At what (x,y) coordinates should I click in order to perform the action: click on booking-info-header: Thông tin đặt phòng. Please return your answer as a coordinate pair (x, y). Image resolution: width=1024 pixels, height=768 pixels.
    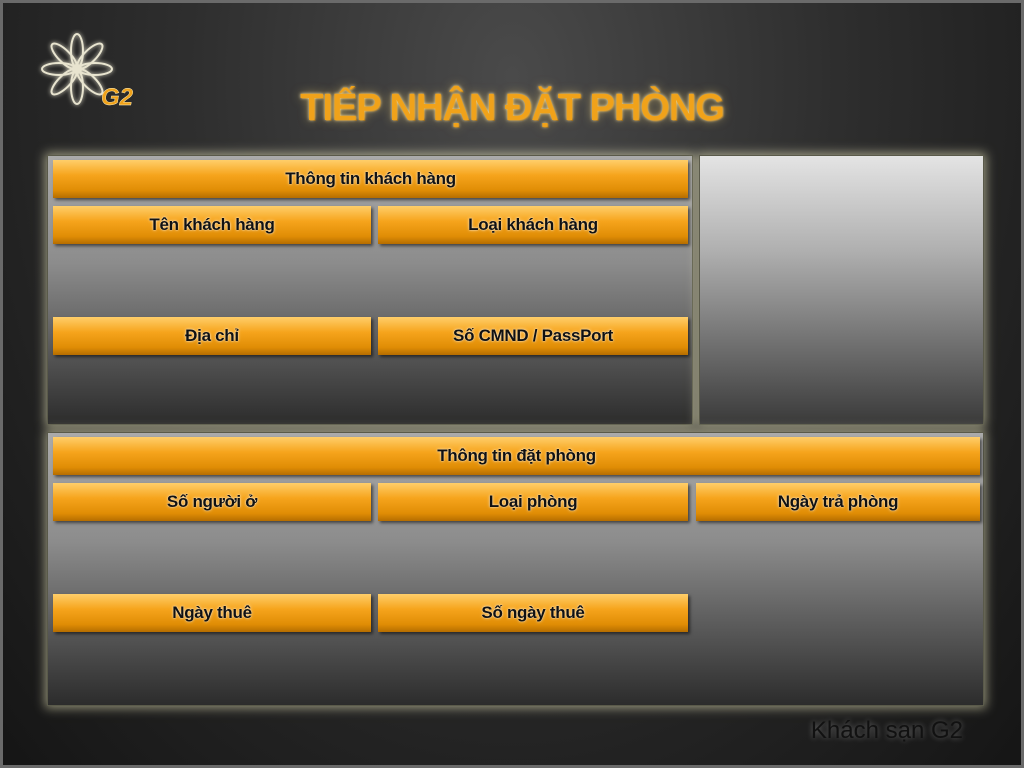
    Looking at the image, I should click on (516, 456).